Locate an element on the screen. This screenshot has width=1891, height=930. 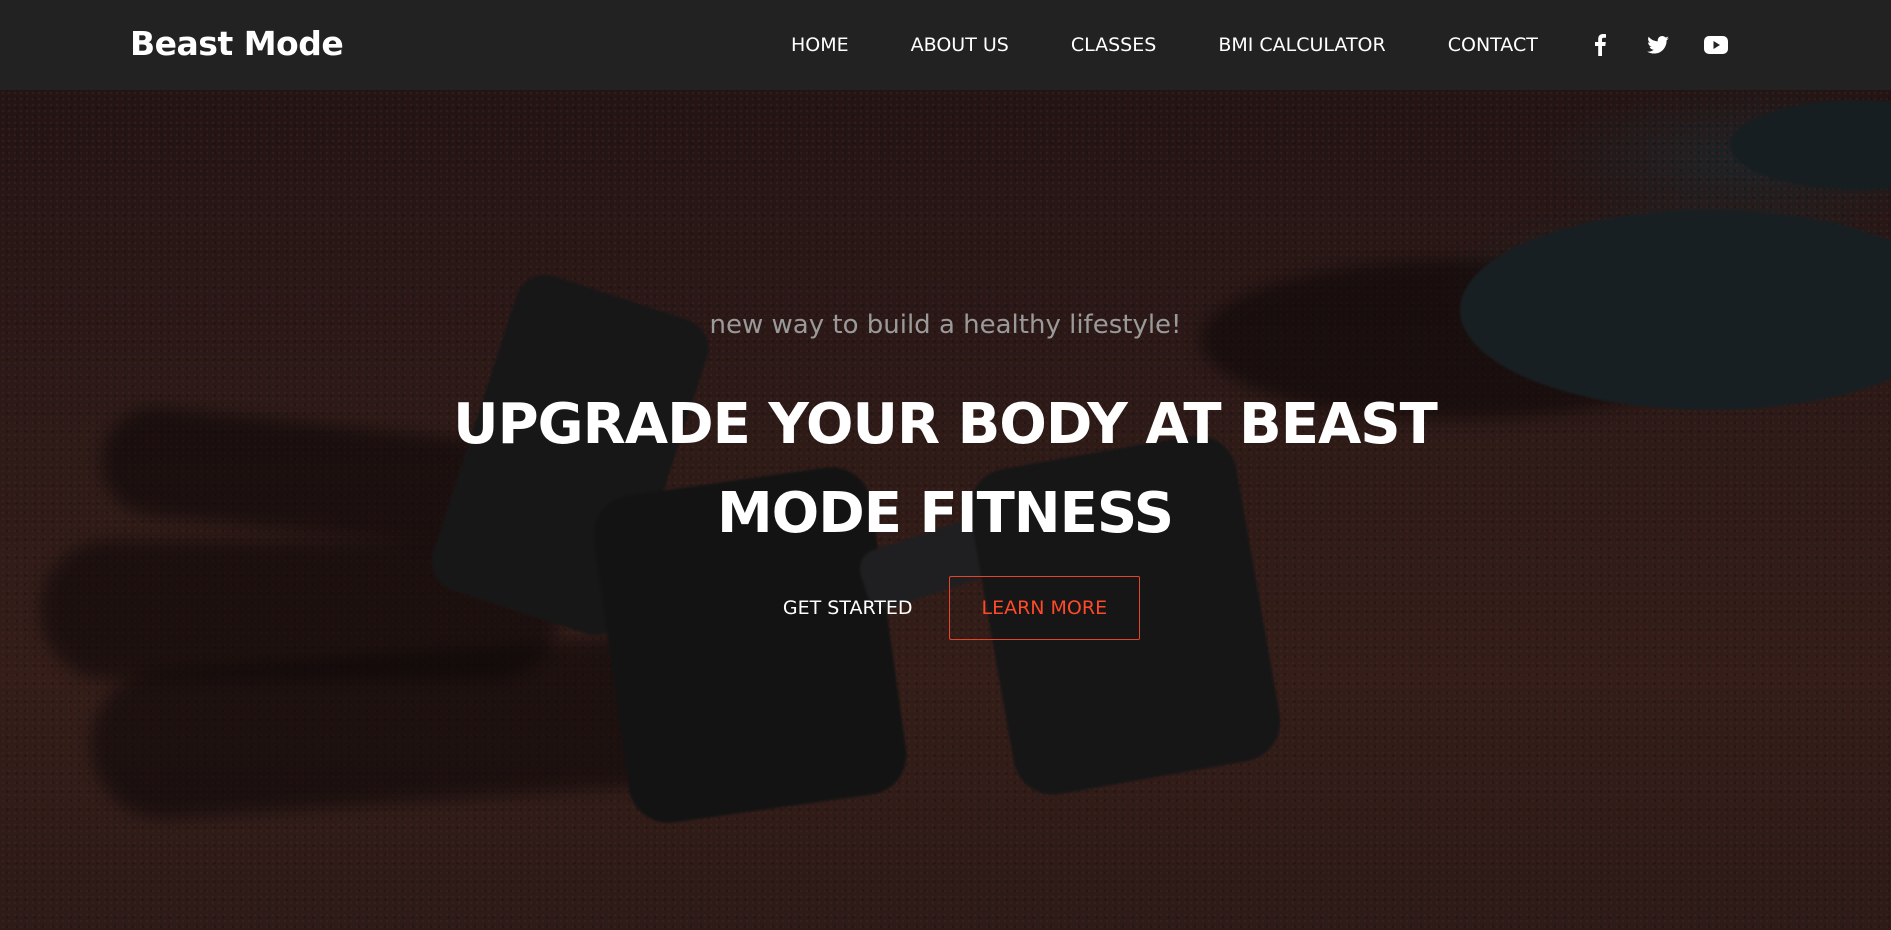
social-links is located at coordinates (1672, 45).